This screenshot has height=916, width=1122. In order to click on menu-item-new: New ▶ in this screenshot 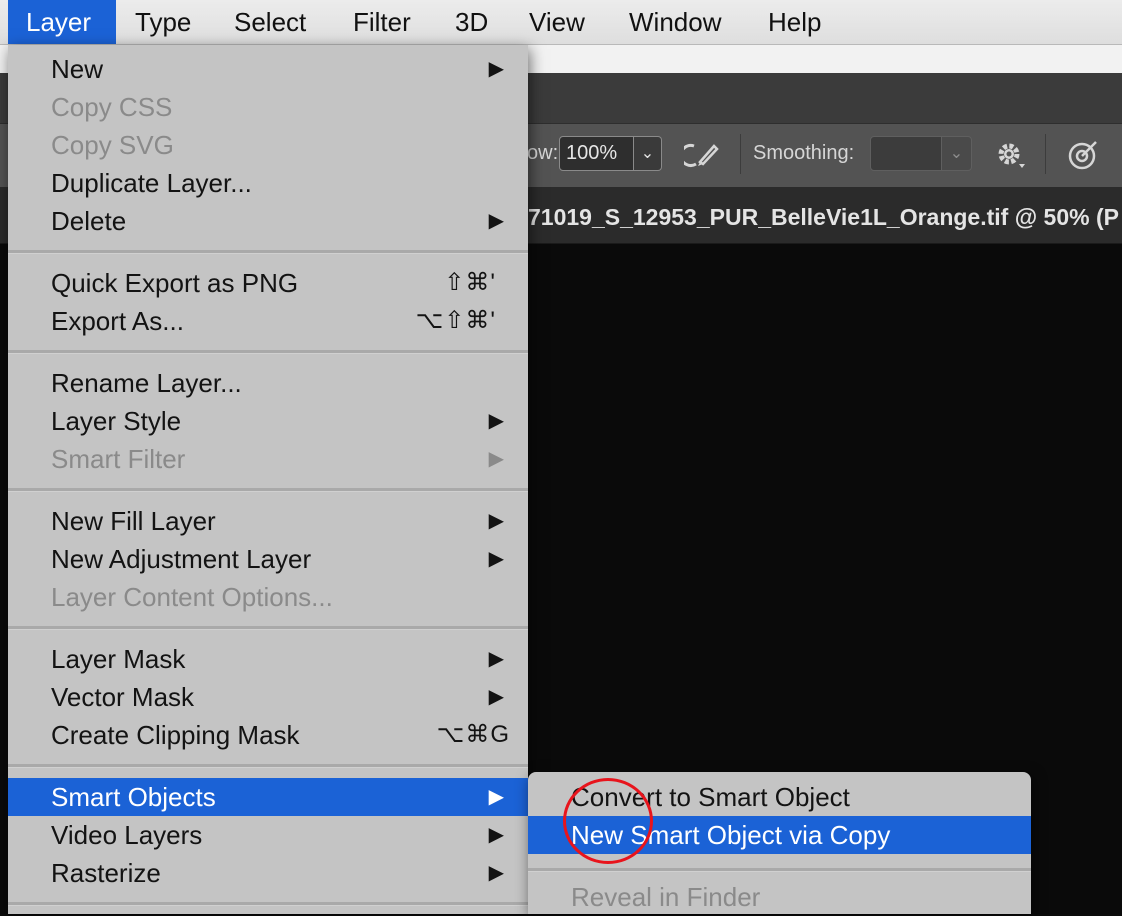, I will do `click(268, 69)`.